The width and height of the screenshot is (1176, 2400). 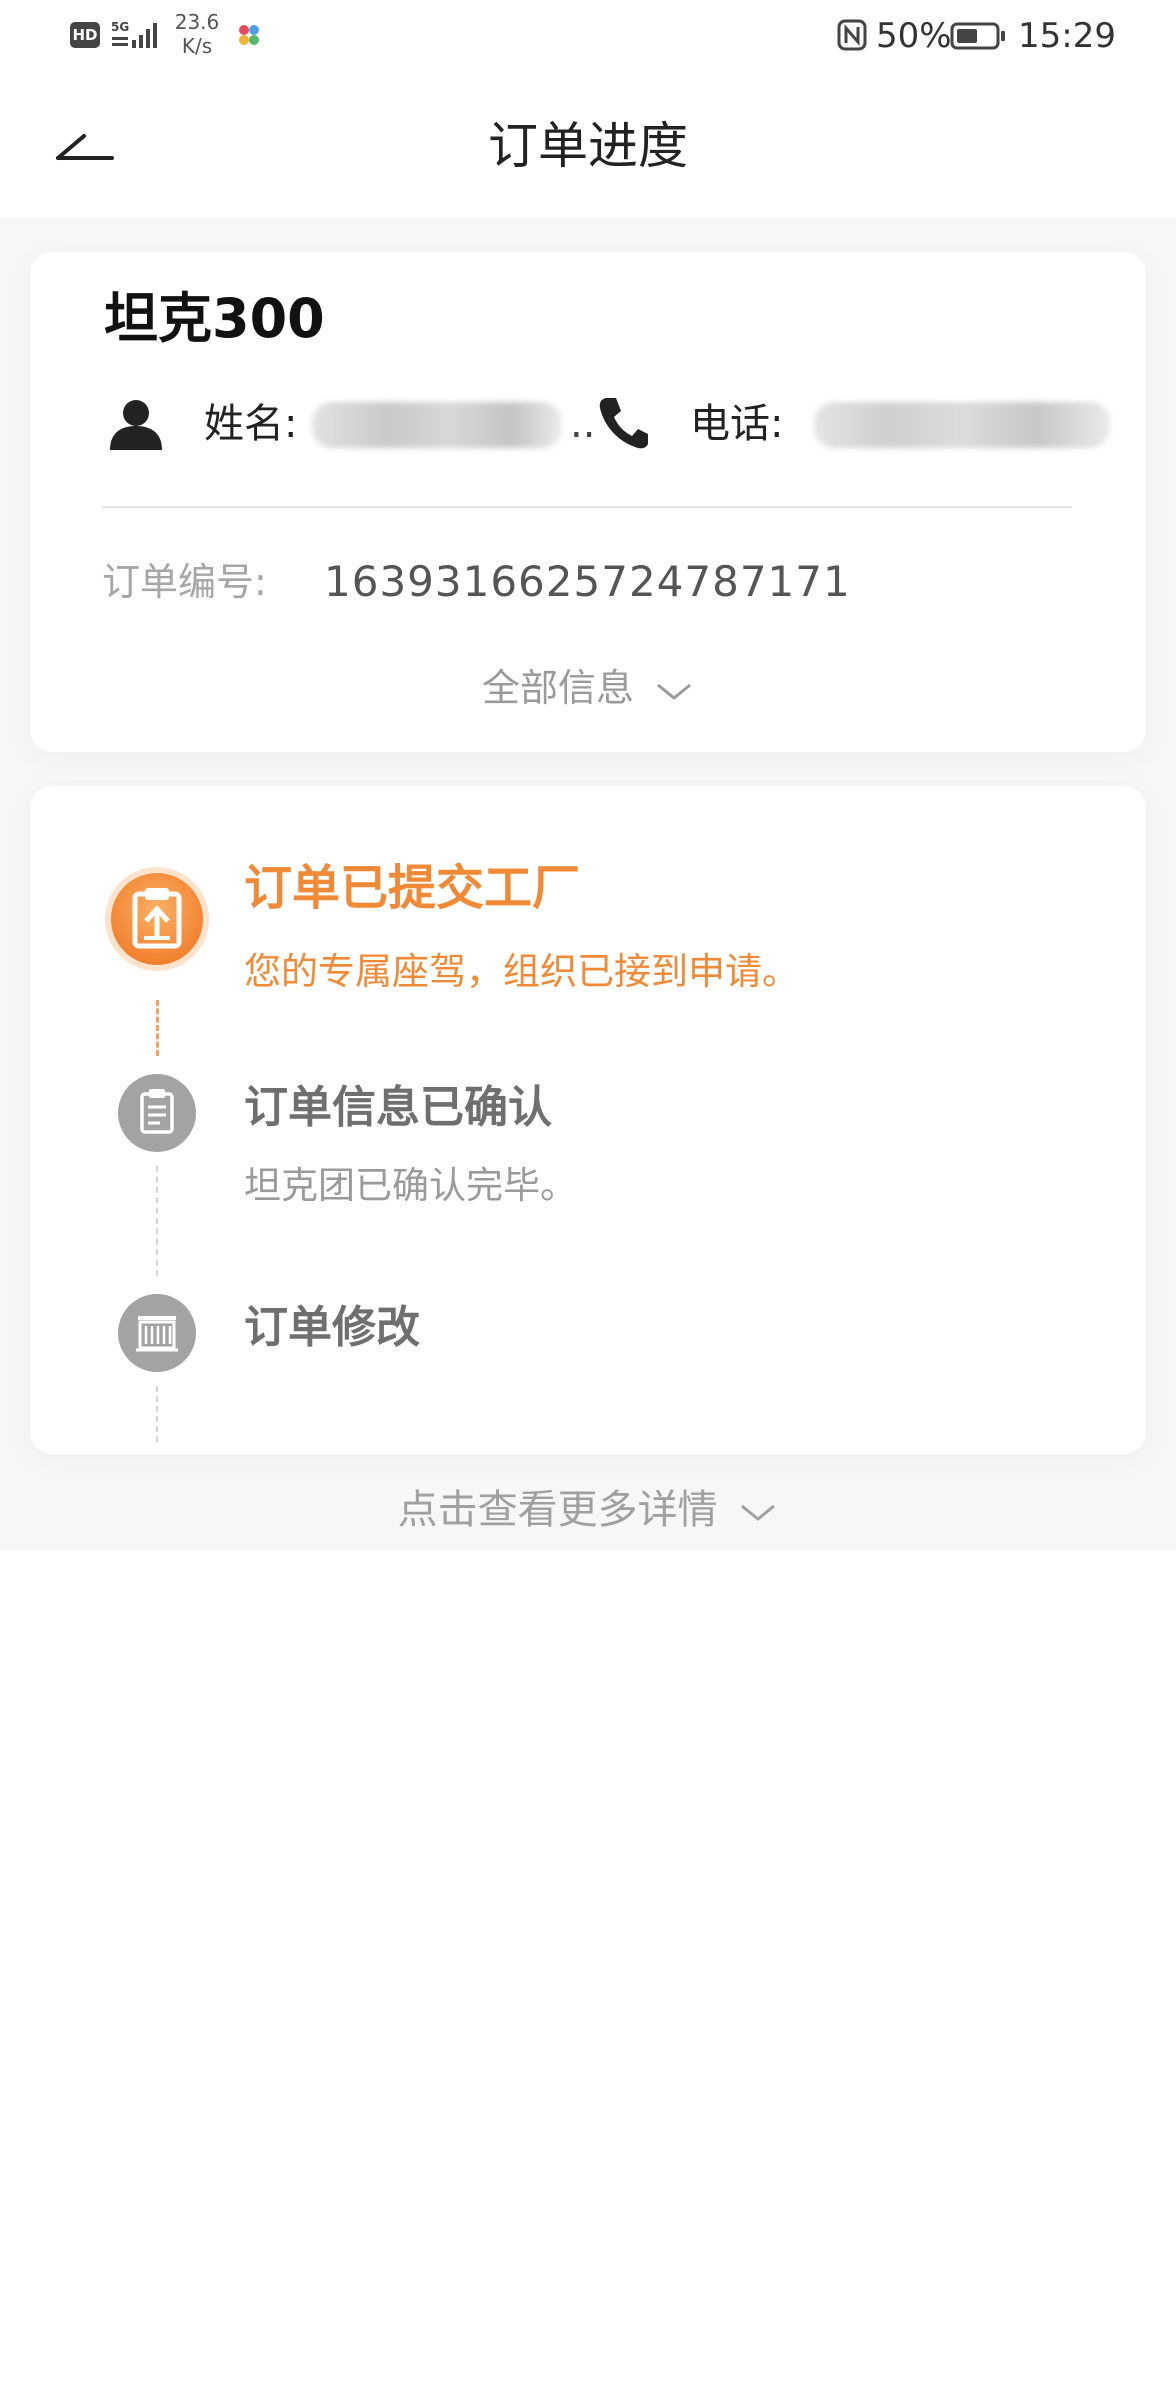 What do you see at coordinates (120, 27) in the screenshot?
I see `network-type-label: 5G` at bounding box center [120, 27].